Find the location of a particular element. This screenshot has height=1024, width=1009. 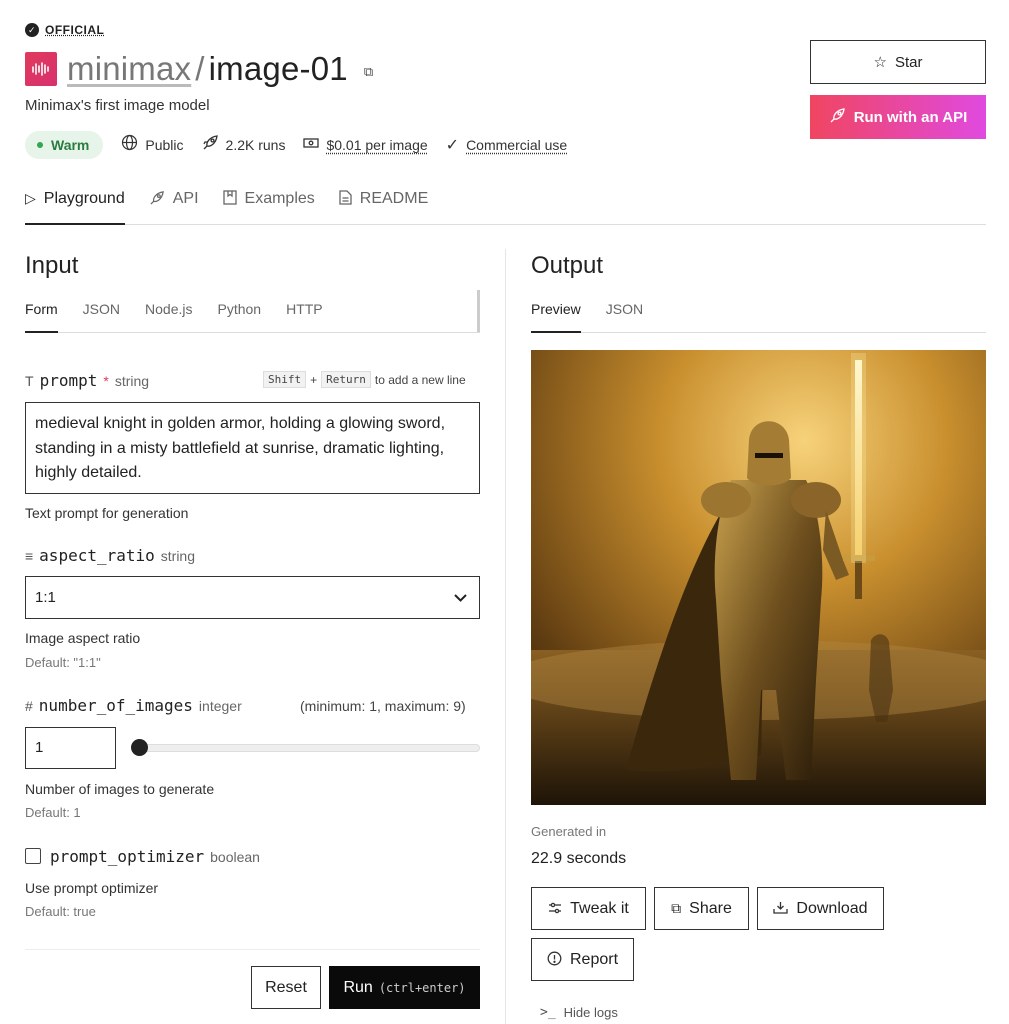

terminal-icon: >_ is located at coordinates (548, 1012).